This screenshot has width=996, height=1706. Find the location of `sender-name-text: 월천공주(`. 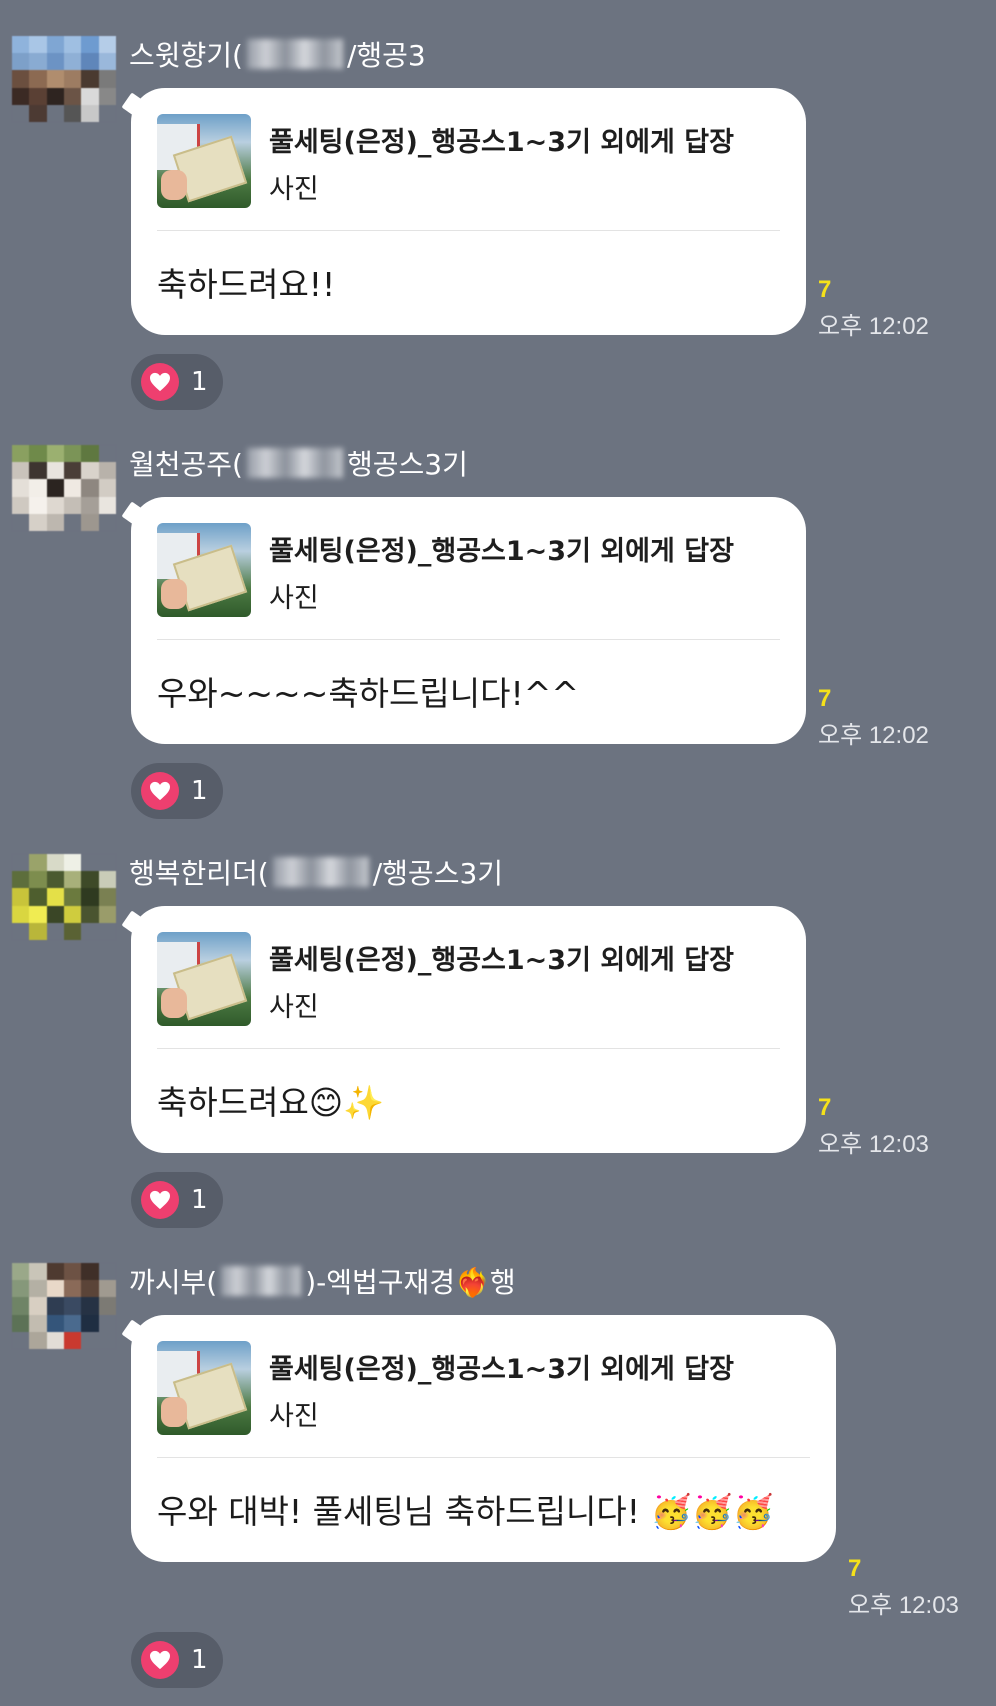

sender-name-text: 월천공주( is located at coordinates (186, 464).